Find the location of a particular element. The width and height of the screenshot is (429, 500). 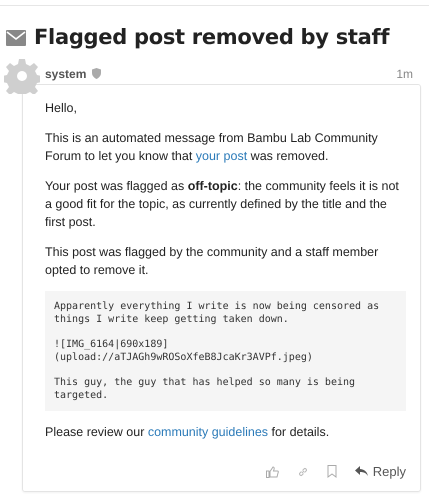

inline-link: your post is located at coordinates (222, 155).